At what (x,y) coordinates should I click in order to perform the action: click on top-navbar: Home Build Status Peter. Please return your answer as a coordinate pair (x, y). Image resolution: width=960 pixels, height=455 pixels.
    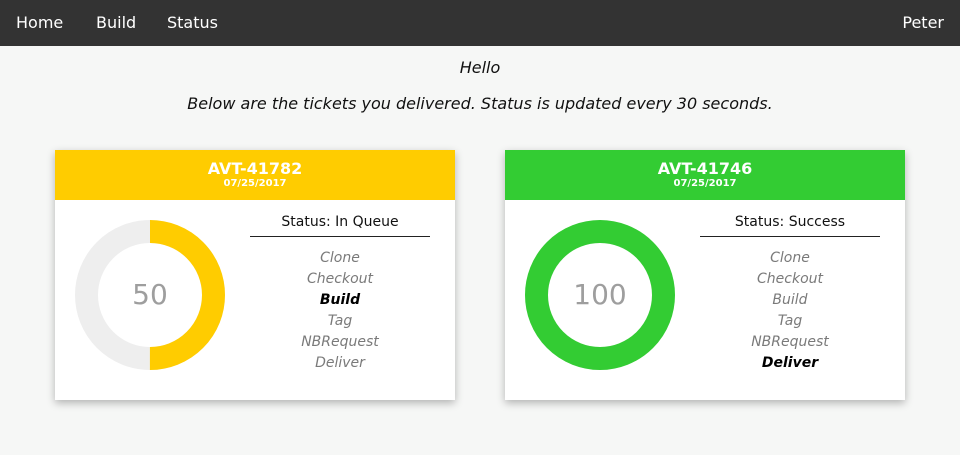
    Looking at the image, I should click on (480, 23).